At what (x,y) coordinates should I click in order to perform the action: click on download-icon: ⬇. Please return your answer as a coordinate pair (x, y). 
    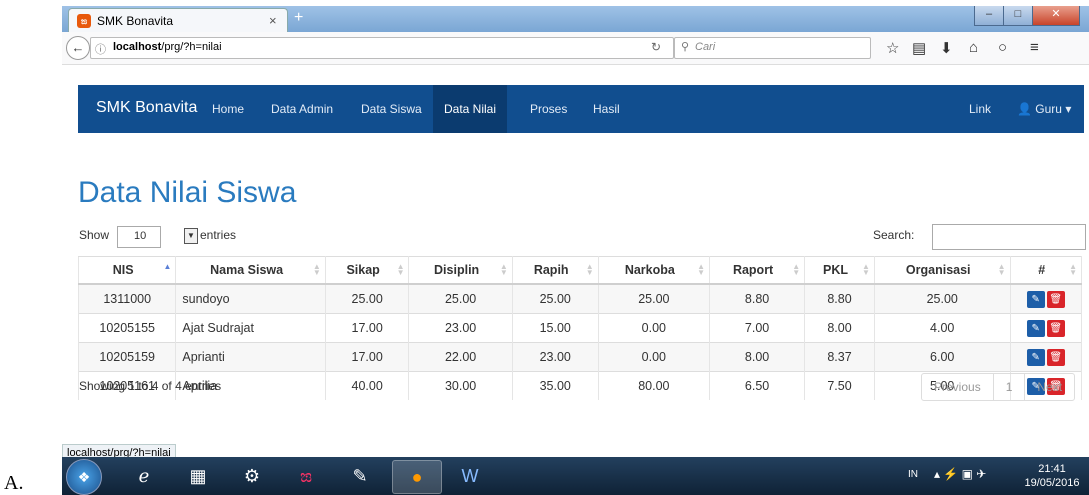
    Looking at the image, I should click on (946, 48).